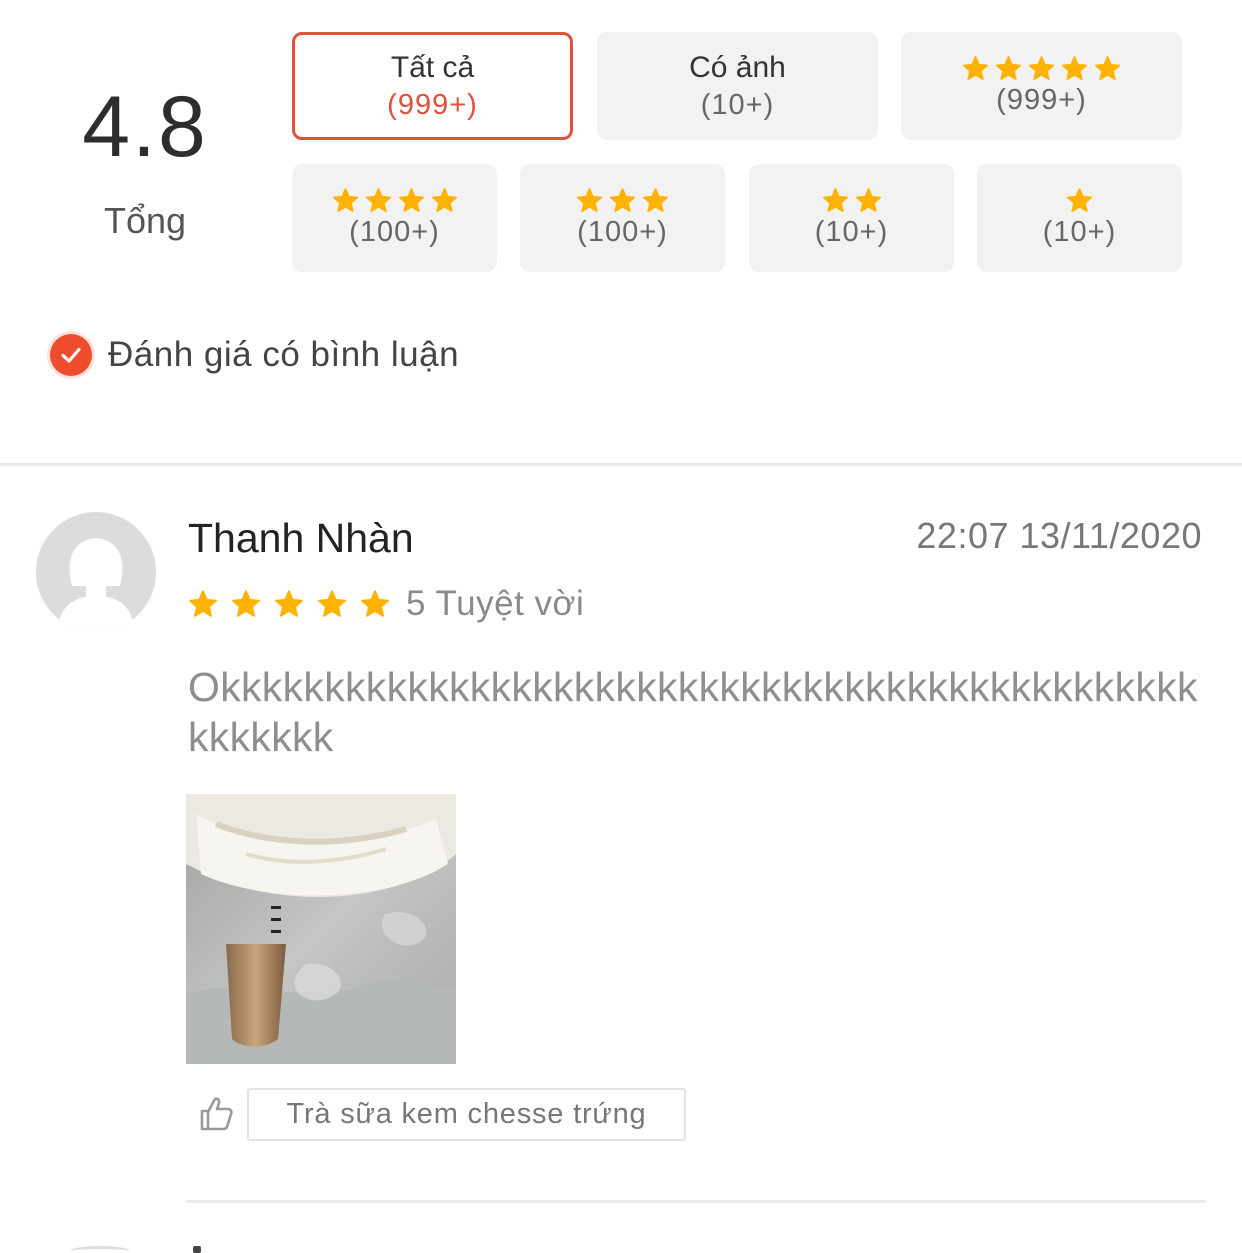 This screenshot has width=1242, height=1253. What do you see at coordinates (145, 127) in the screenshot?
I see `average-rating: 4.8` at bounding box center [145, 127].